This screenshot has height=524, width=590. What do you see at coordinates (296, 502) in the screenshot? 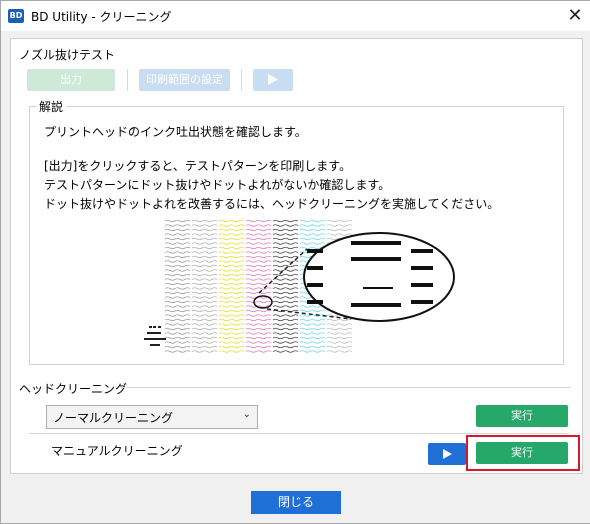
I see `close-button: 閉じる` at bounding box center [296, 502].